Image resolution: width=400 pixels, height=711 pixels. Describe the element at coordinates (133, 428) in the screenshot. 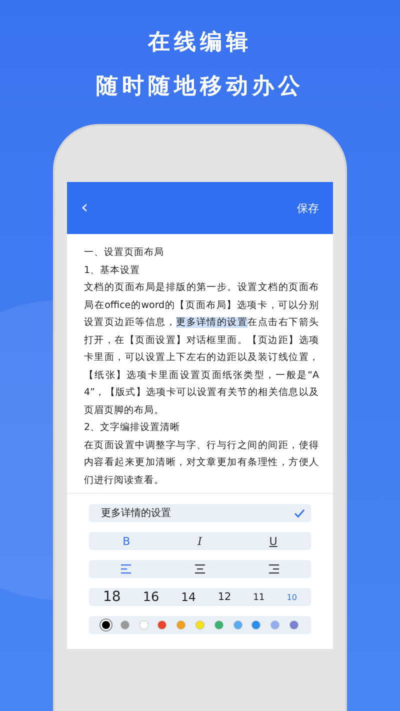

I see `subheading: 2、文字编排设置清晰` at that location.